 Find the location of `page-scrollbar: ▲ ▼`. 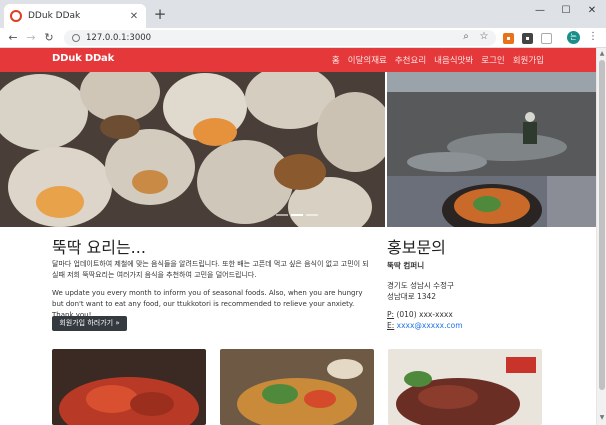

page-scrollbar: ▲ ▼ is located at coordinates (601, 236).